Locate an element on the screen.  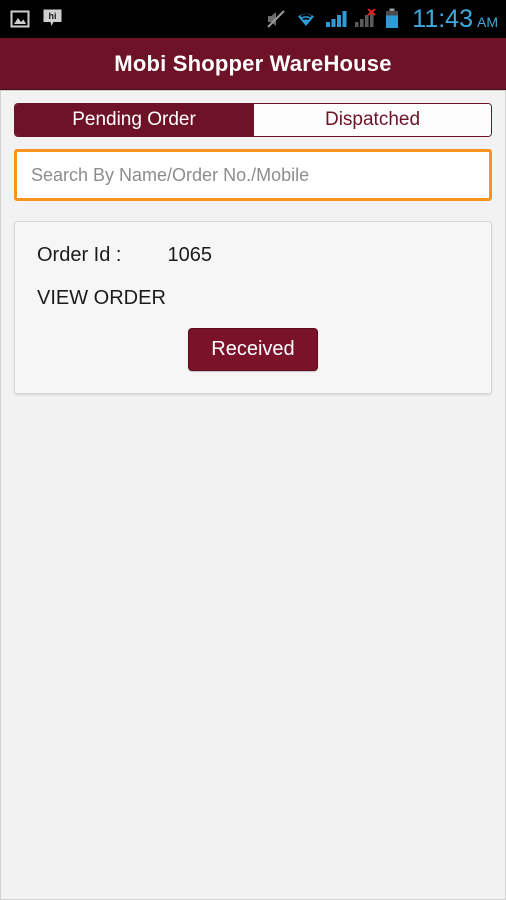
svg-text: hi is located at coordinates (53, 16).